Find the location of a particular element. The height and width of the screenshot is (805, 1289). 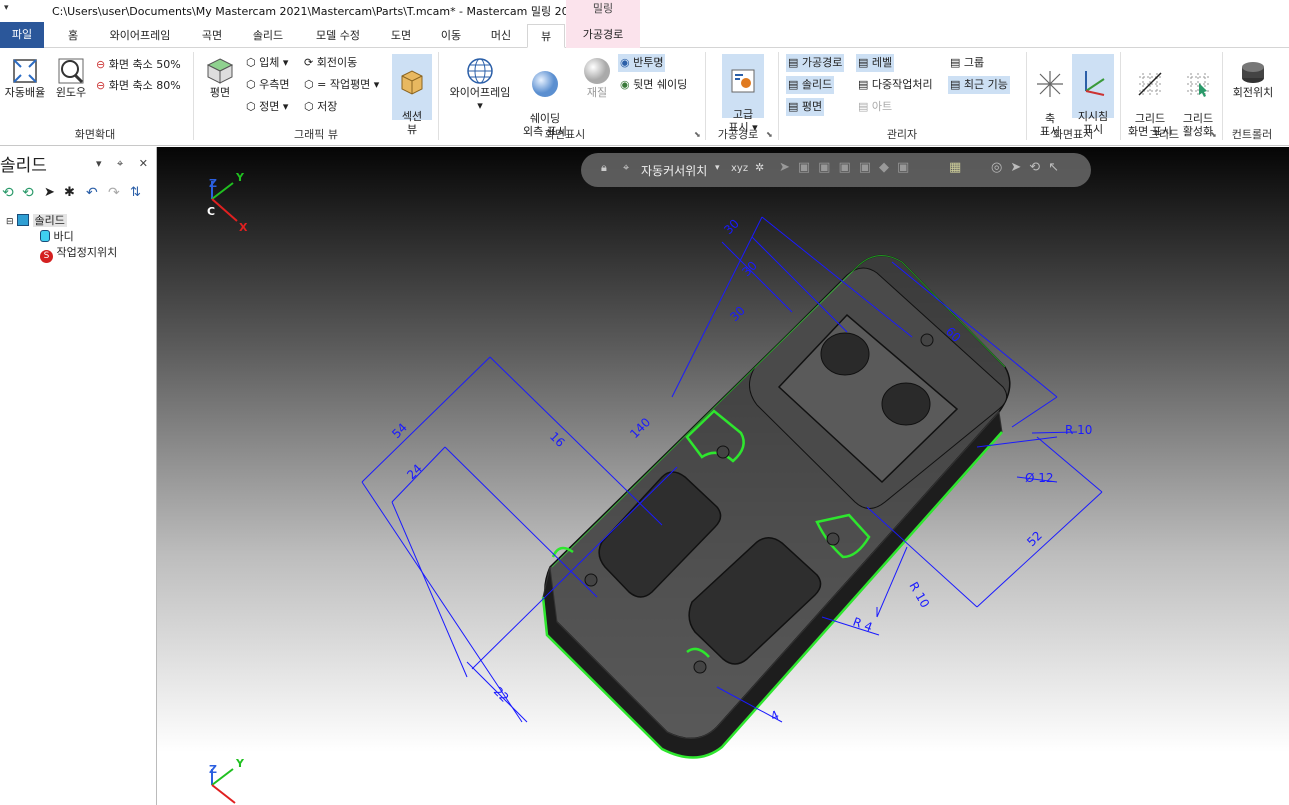

backside-label: 뒷면 쉐이딩 is located at coordinates (660, 84).